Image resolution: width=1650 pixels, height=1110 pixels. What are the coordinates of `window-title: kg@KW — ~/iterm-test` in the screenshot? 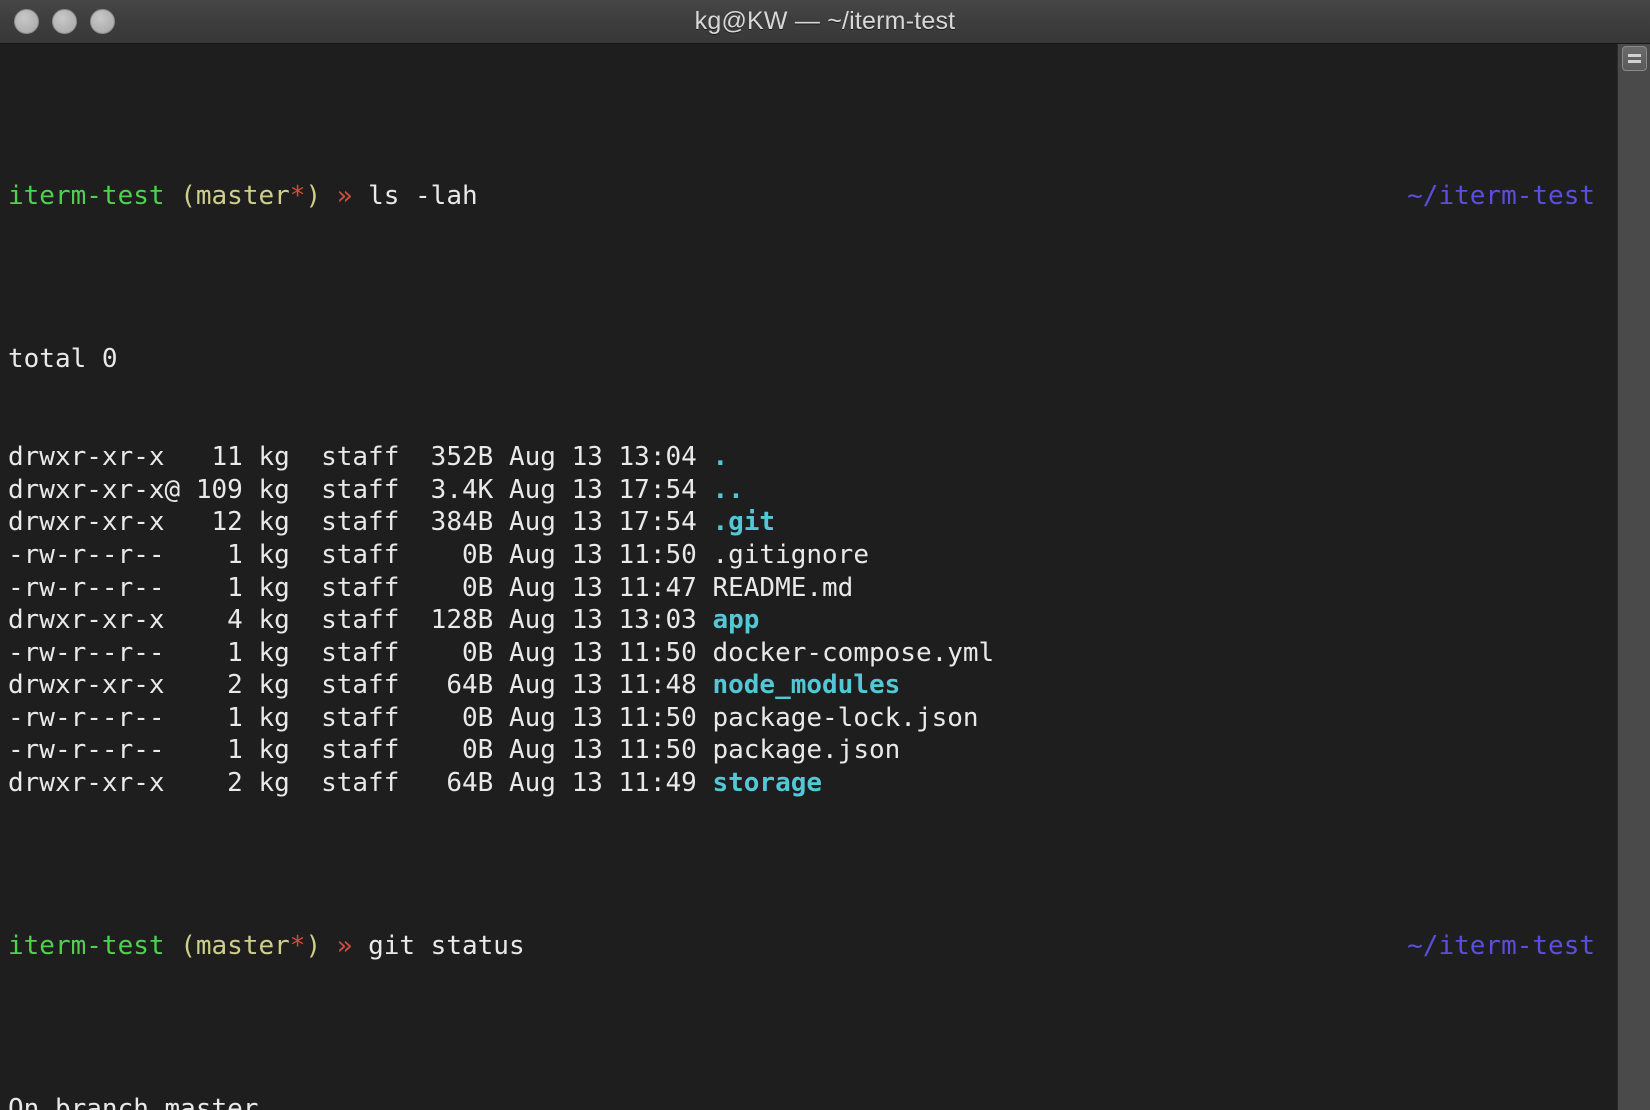 It's located at (825, 21).